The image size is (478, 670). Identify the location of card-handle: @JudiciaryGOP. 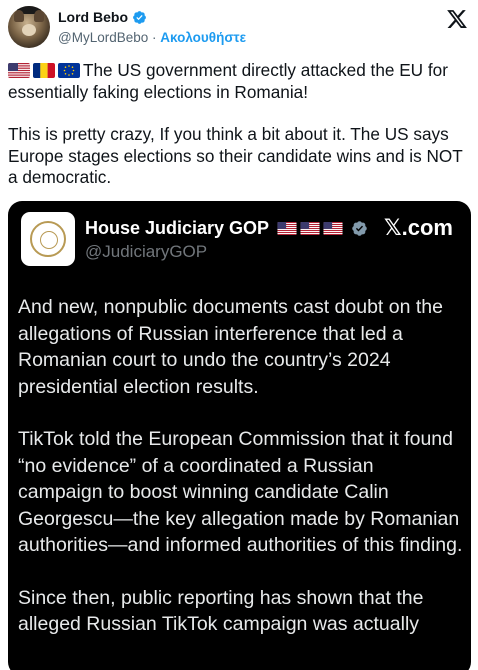
(146, 251).